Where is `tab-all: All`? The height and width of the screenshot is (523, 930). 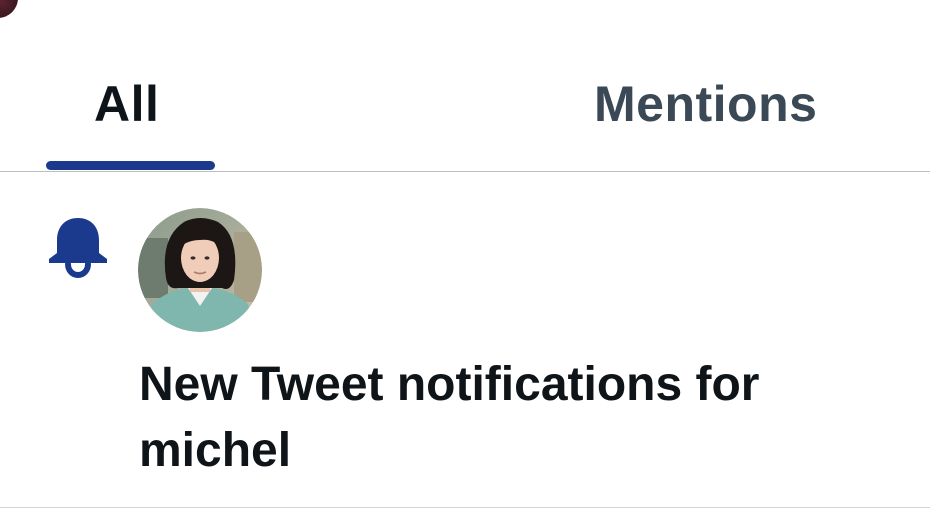 tab-all: All is located at coordinates (126, 104).